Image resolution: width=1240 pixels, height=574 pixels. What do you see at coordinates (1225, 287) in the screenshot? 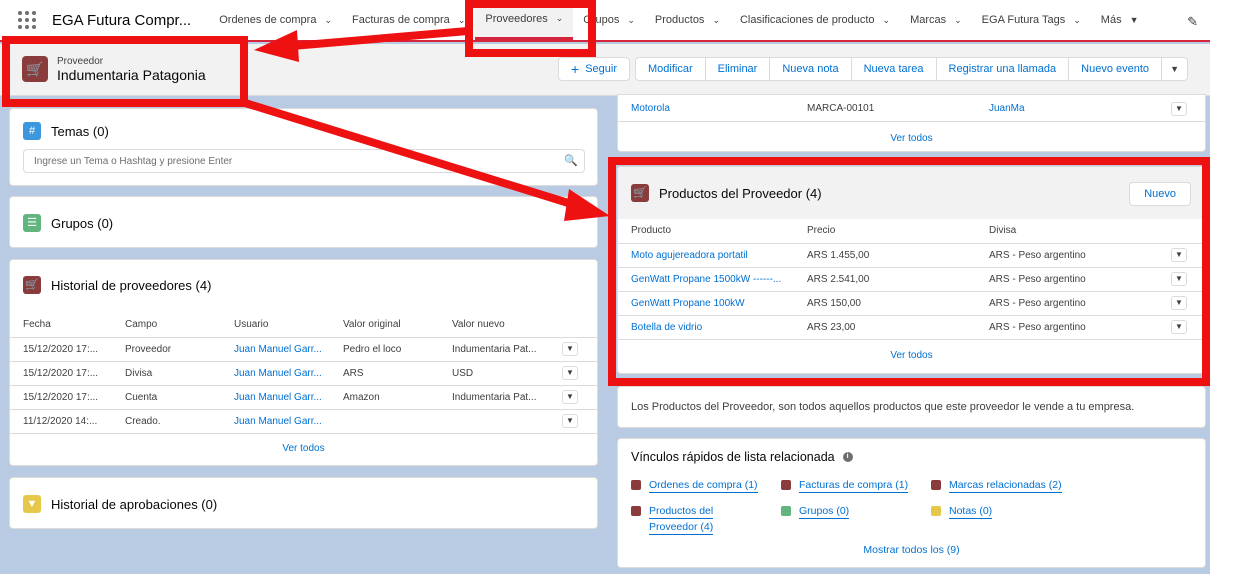
I see `page-margin` at bounding box center [1225, 287].